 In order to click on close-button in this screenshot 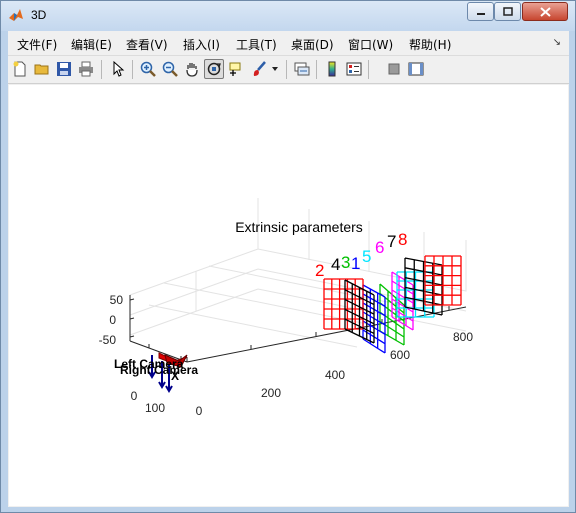, I will do `click(545, 11)`.